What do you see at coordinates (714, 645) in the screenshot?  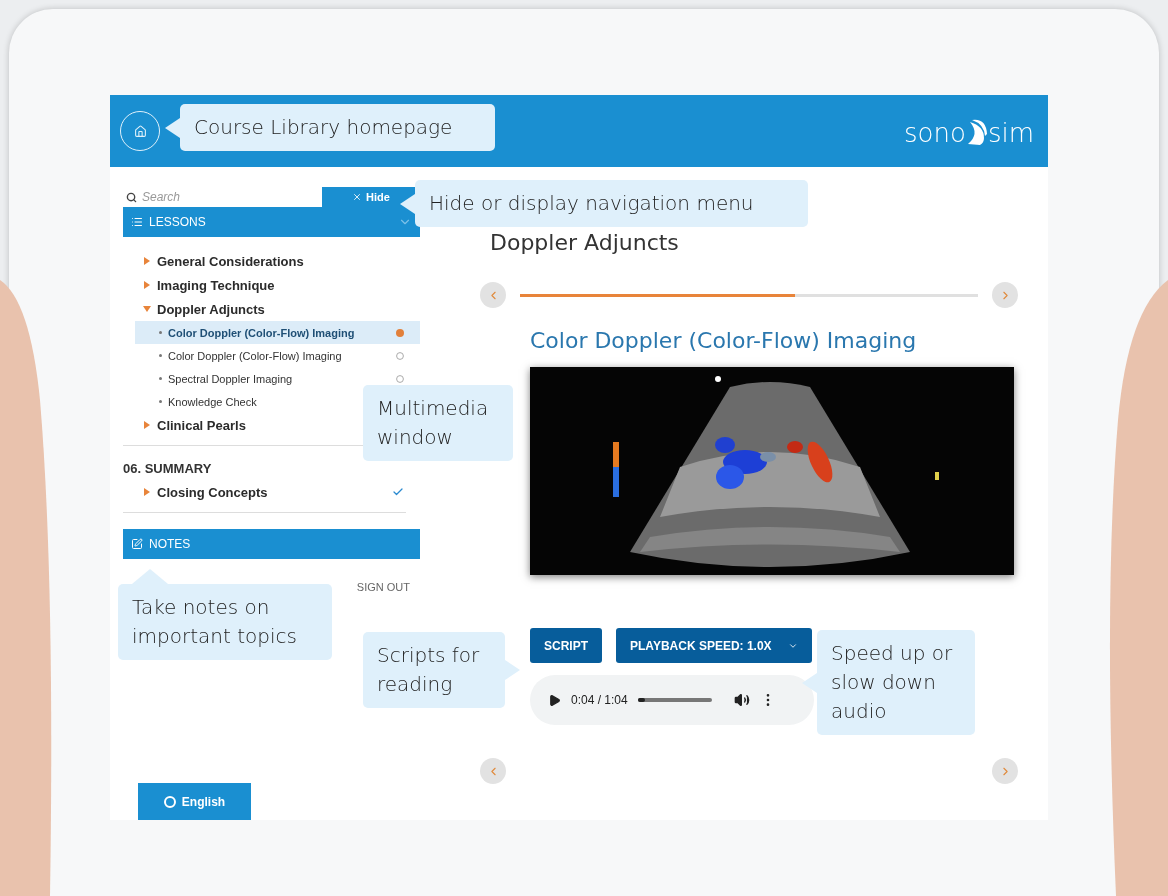 I see `speed-dropdown: PLAYBACK SPEED: 1.0X` at bounding box center [714, 645].